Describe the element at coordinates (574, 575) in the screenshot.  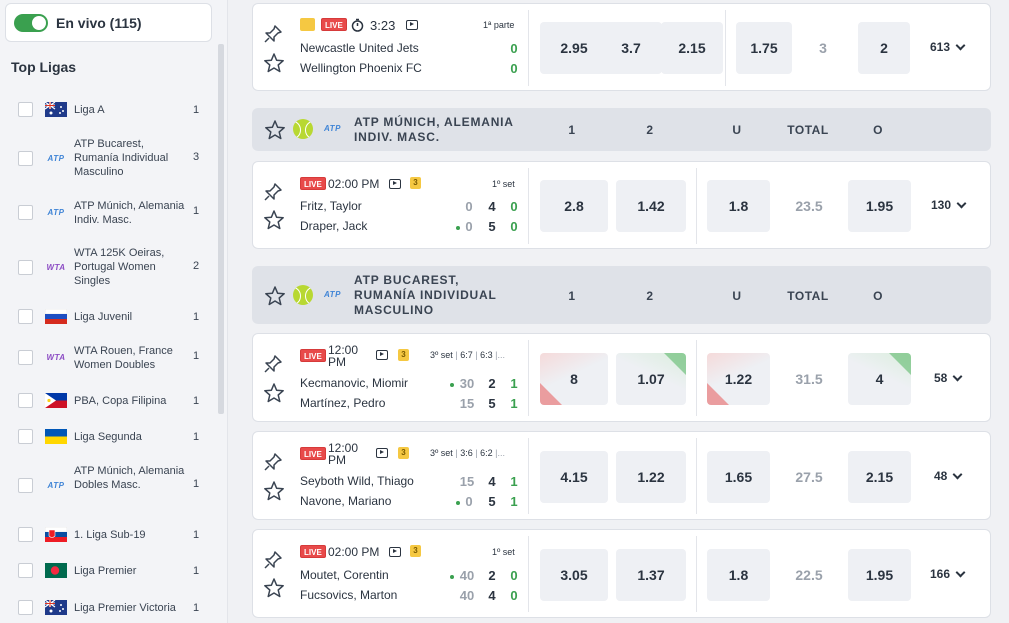
I see `odds-button-1: 3.05` at that location.